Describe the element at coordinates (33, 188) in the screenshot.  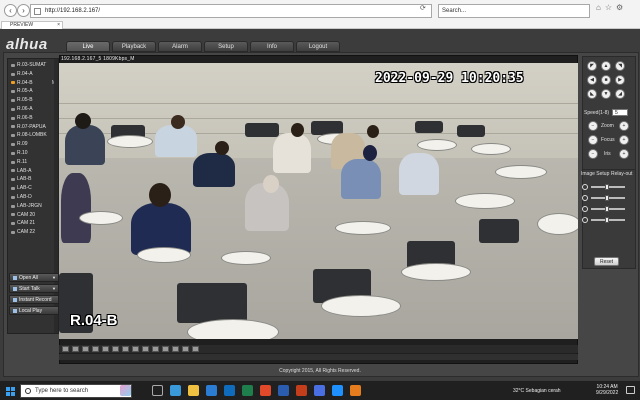
I see `channel-item: LAB-C` at that location.